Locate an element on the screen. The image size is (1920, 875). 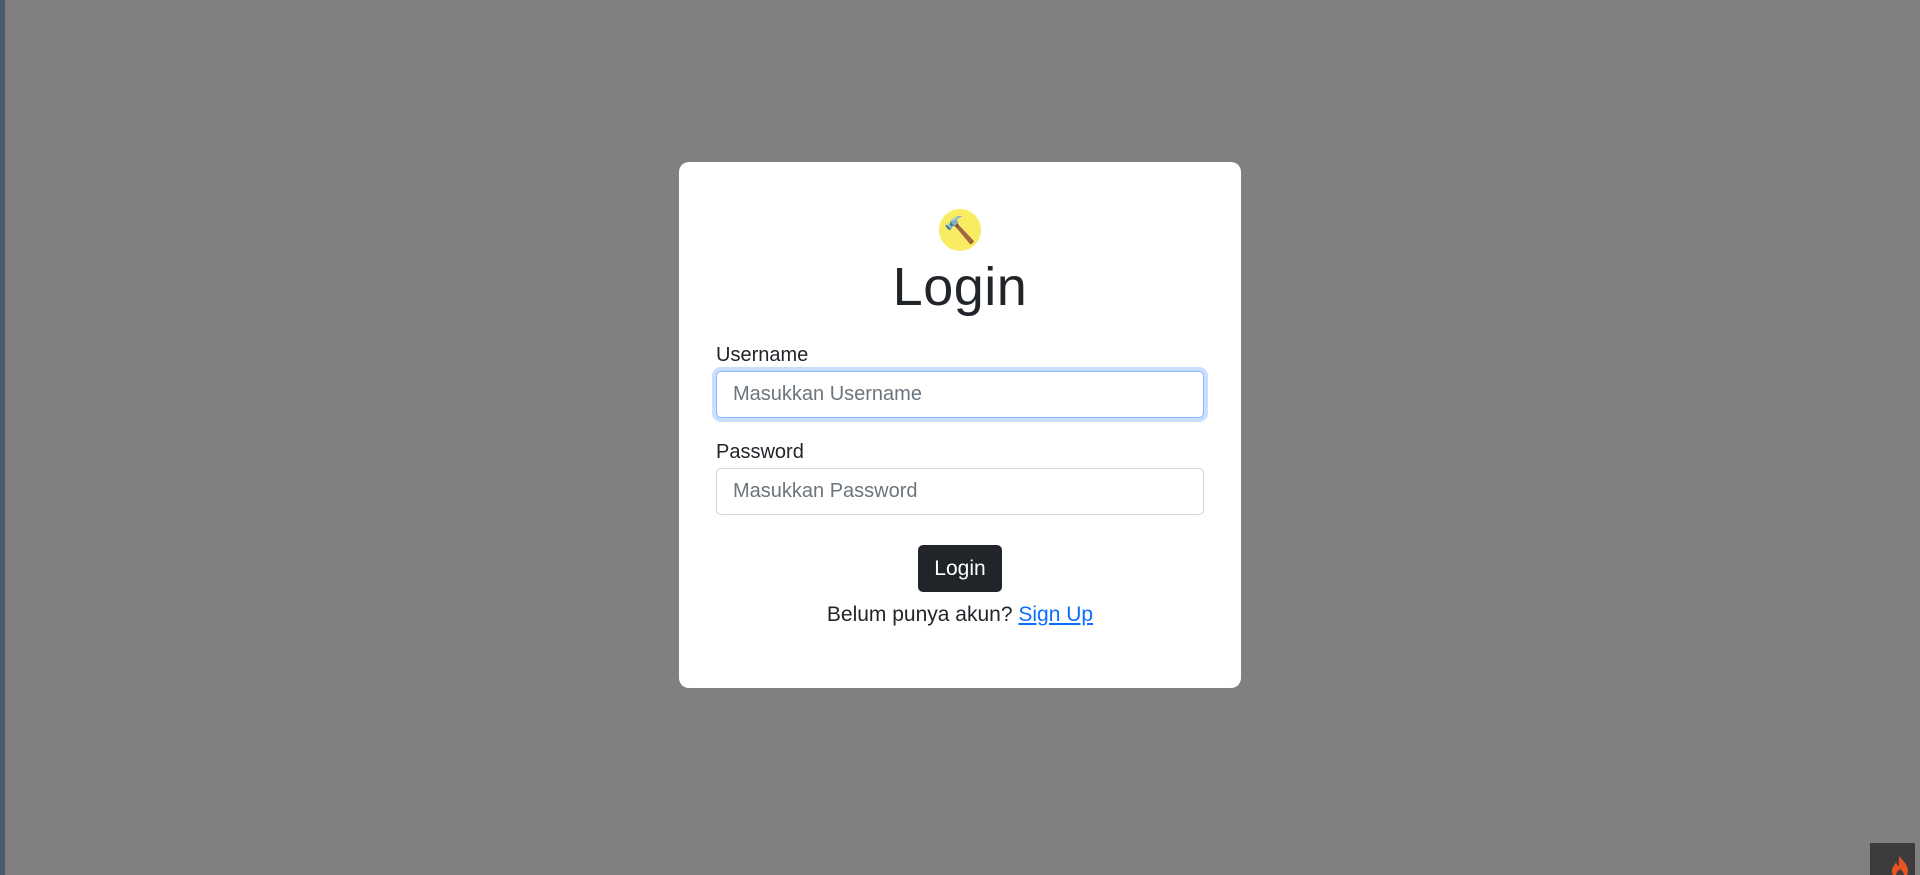
signup-prompt-line: Belum punya akun? Sign Up is located at coordinates (960, 615).